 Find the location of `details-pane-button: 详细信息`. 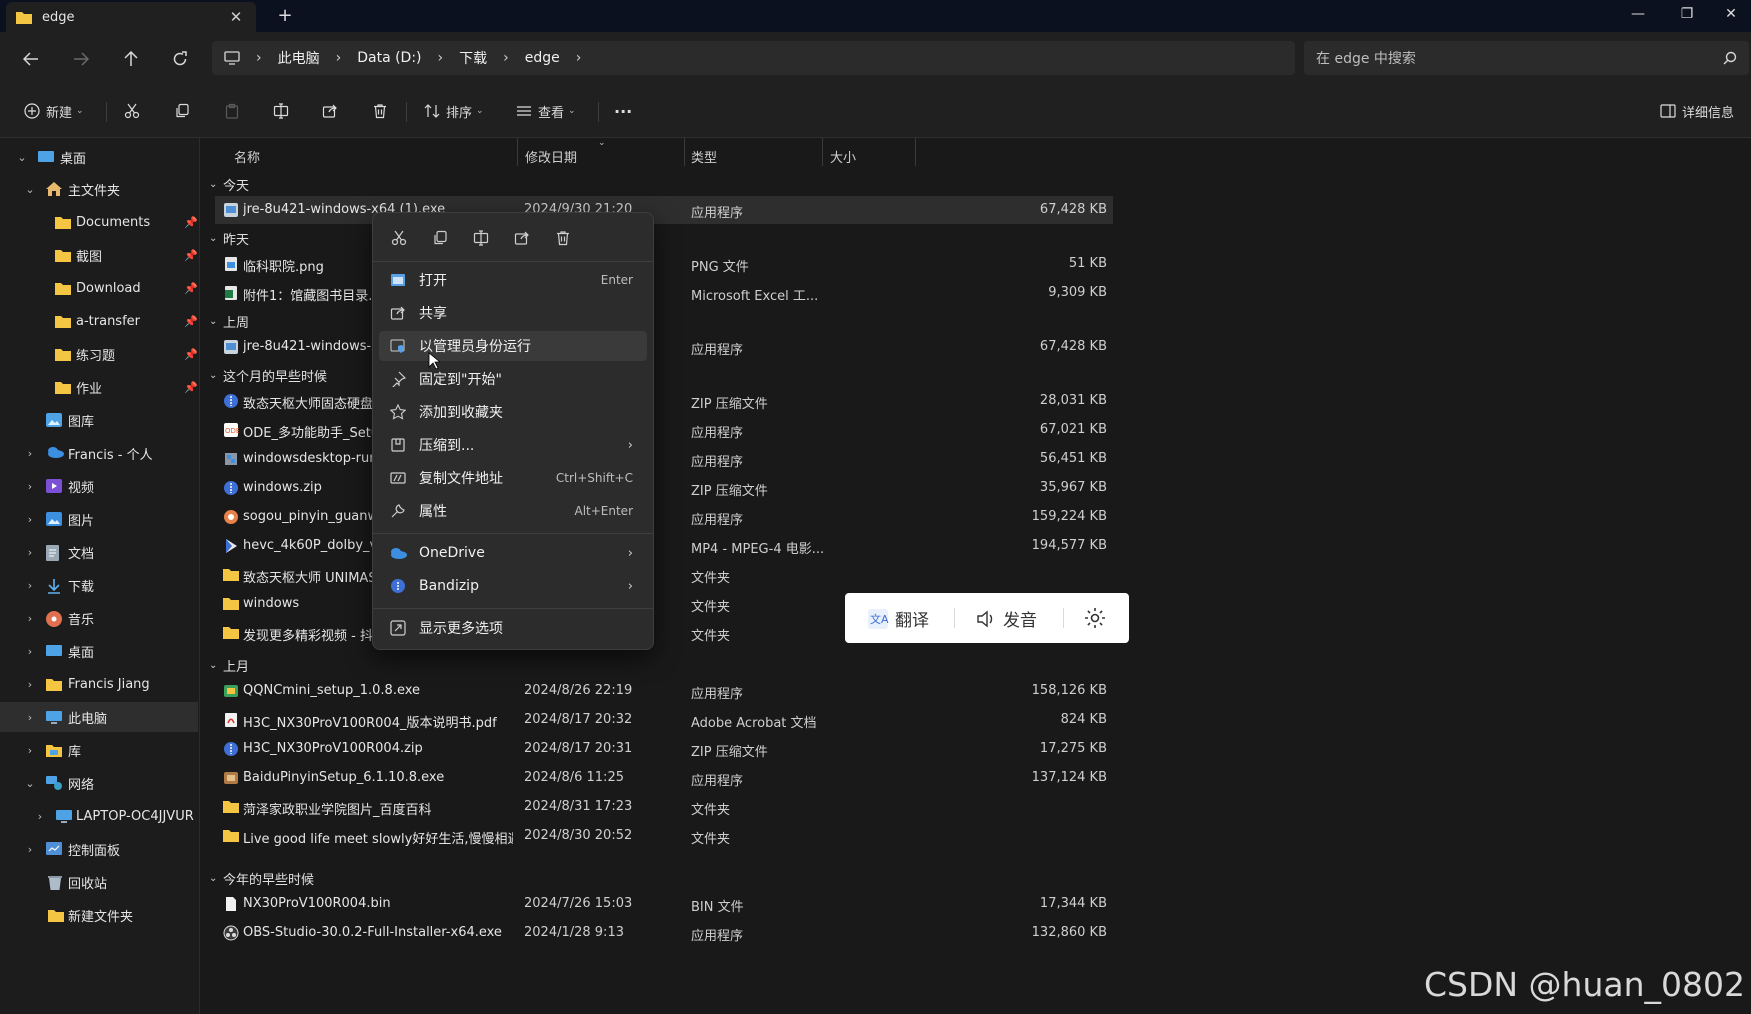

details-pane-button: 详细信息 is located at coordinates (1697, 111).